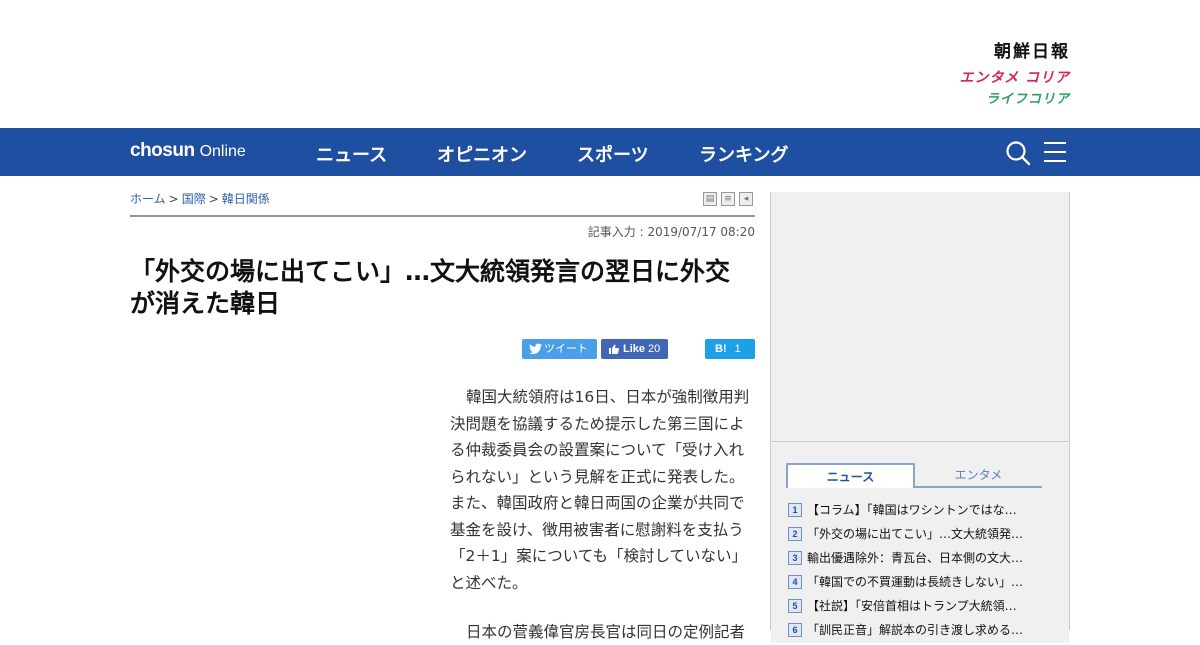 The image size is (1200, 645). I want to click on like-count: 20, so click(654, 349).